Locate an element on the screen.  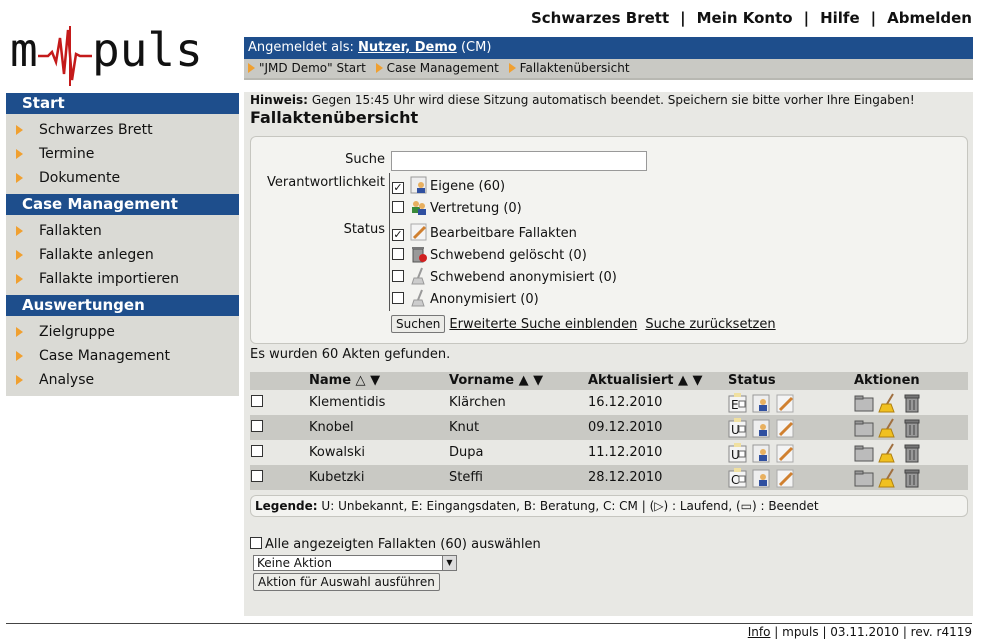
filter-anonymisiert-checkbox is located at coordinates (398, 298).